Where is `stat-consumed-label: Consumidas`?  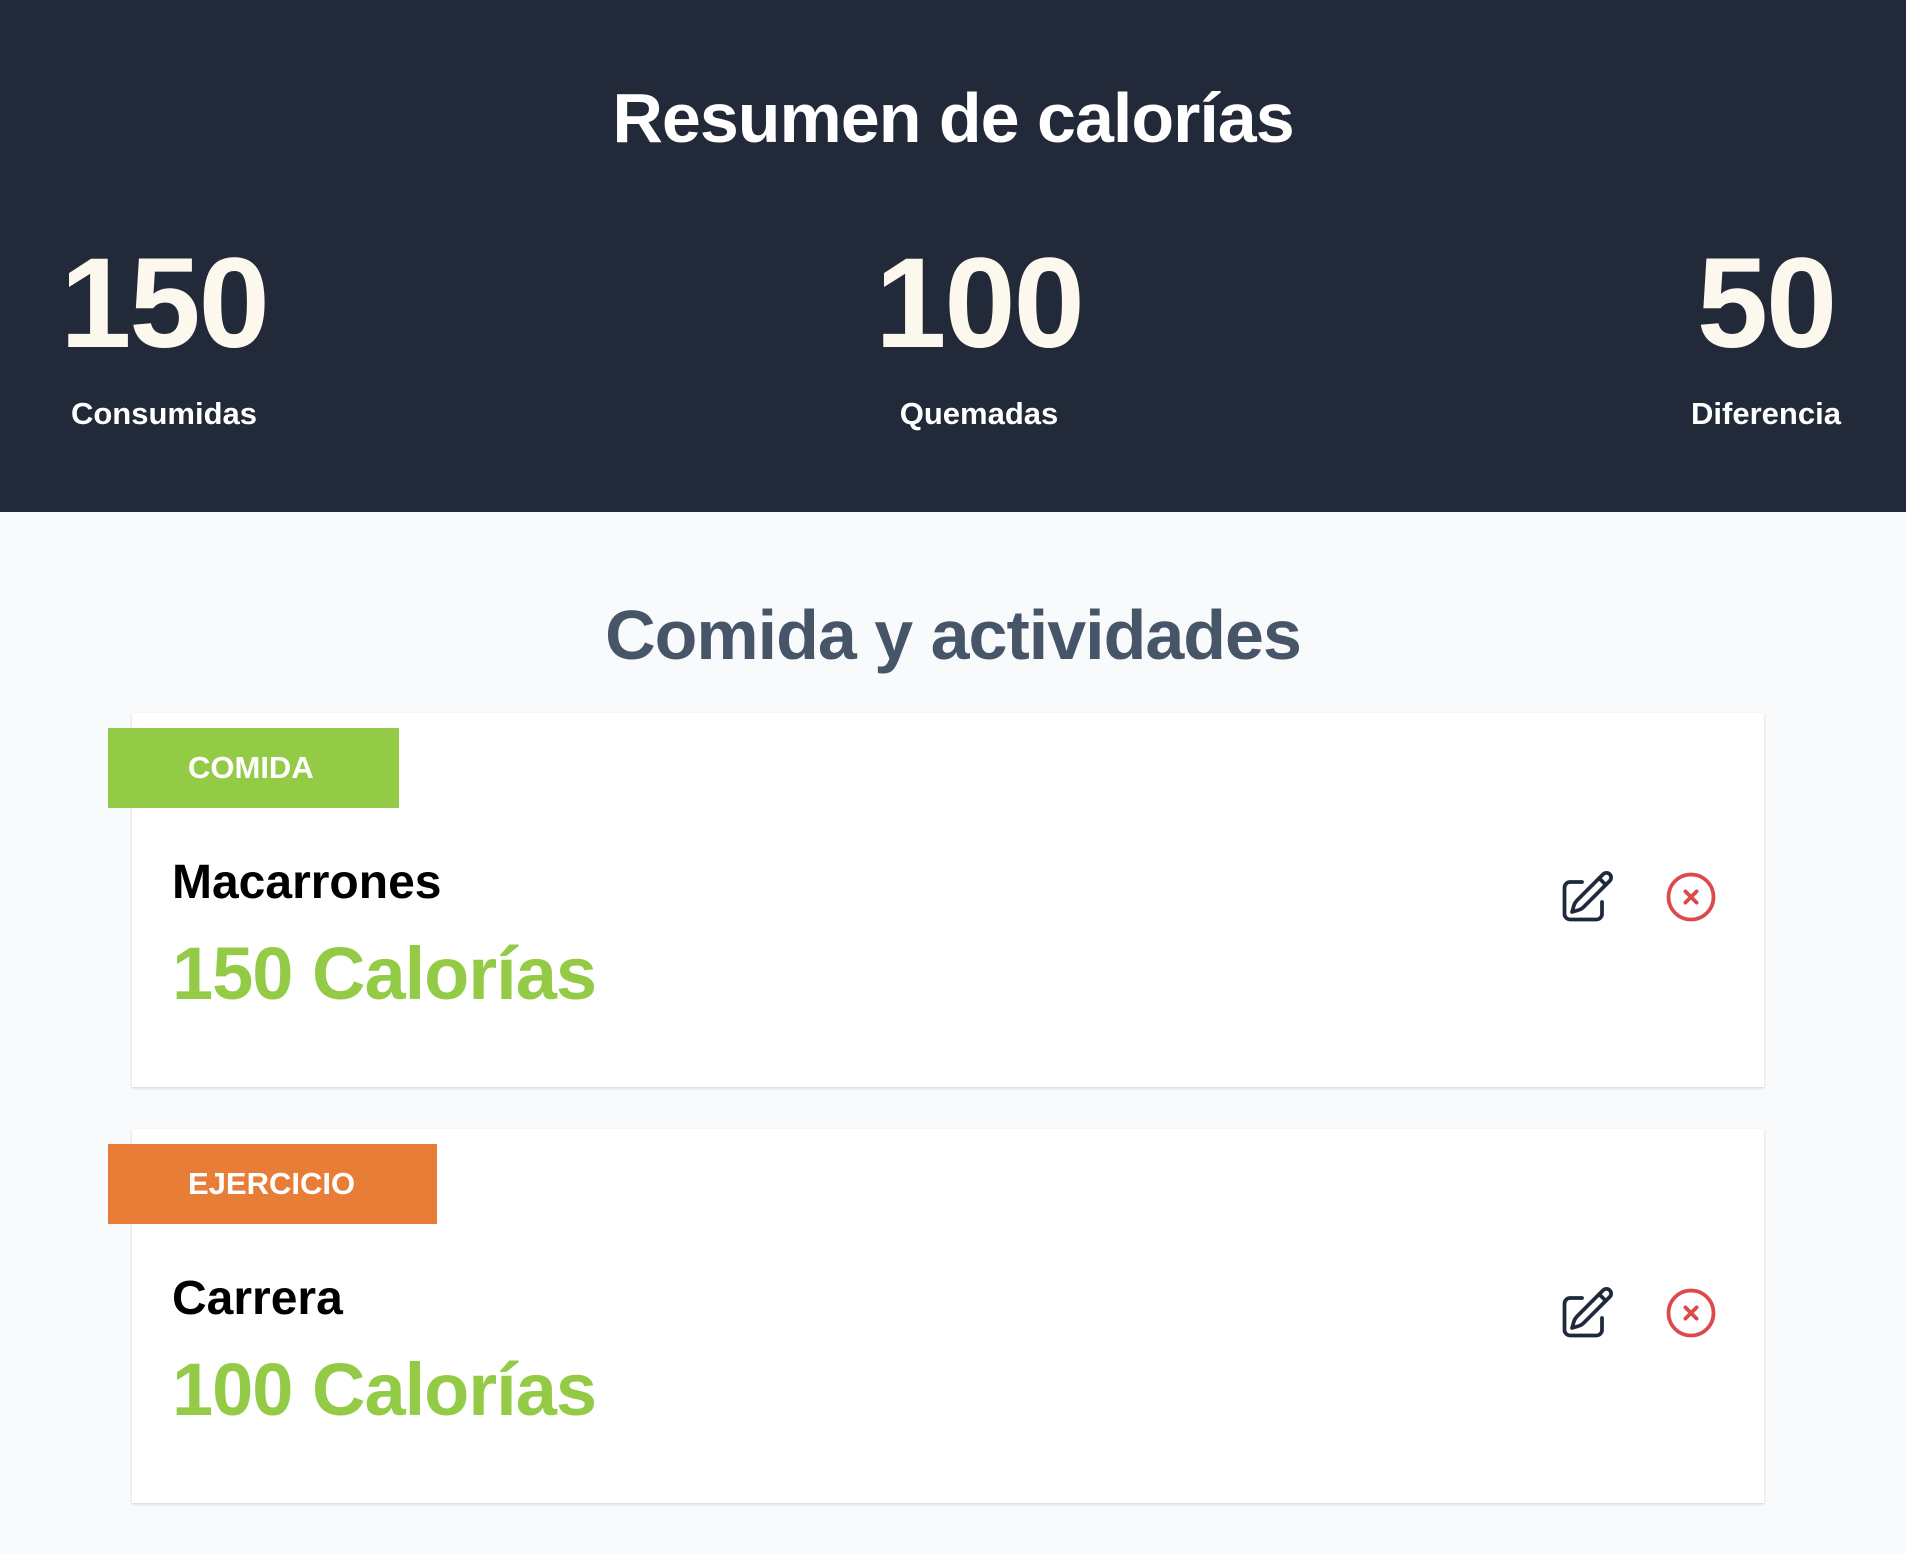 stat-consumed-label: Consumidas is located at coordinates (164, 413).